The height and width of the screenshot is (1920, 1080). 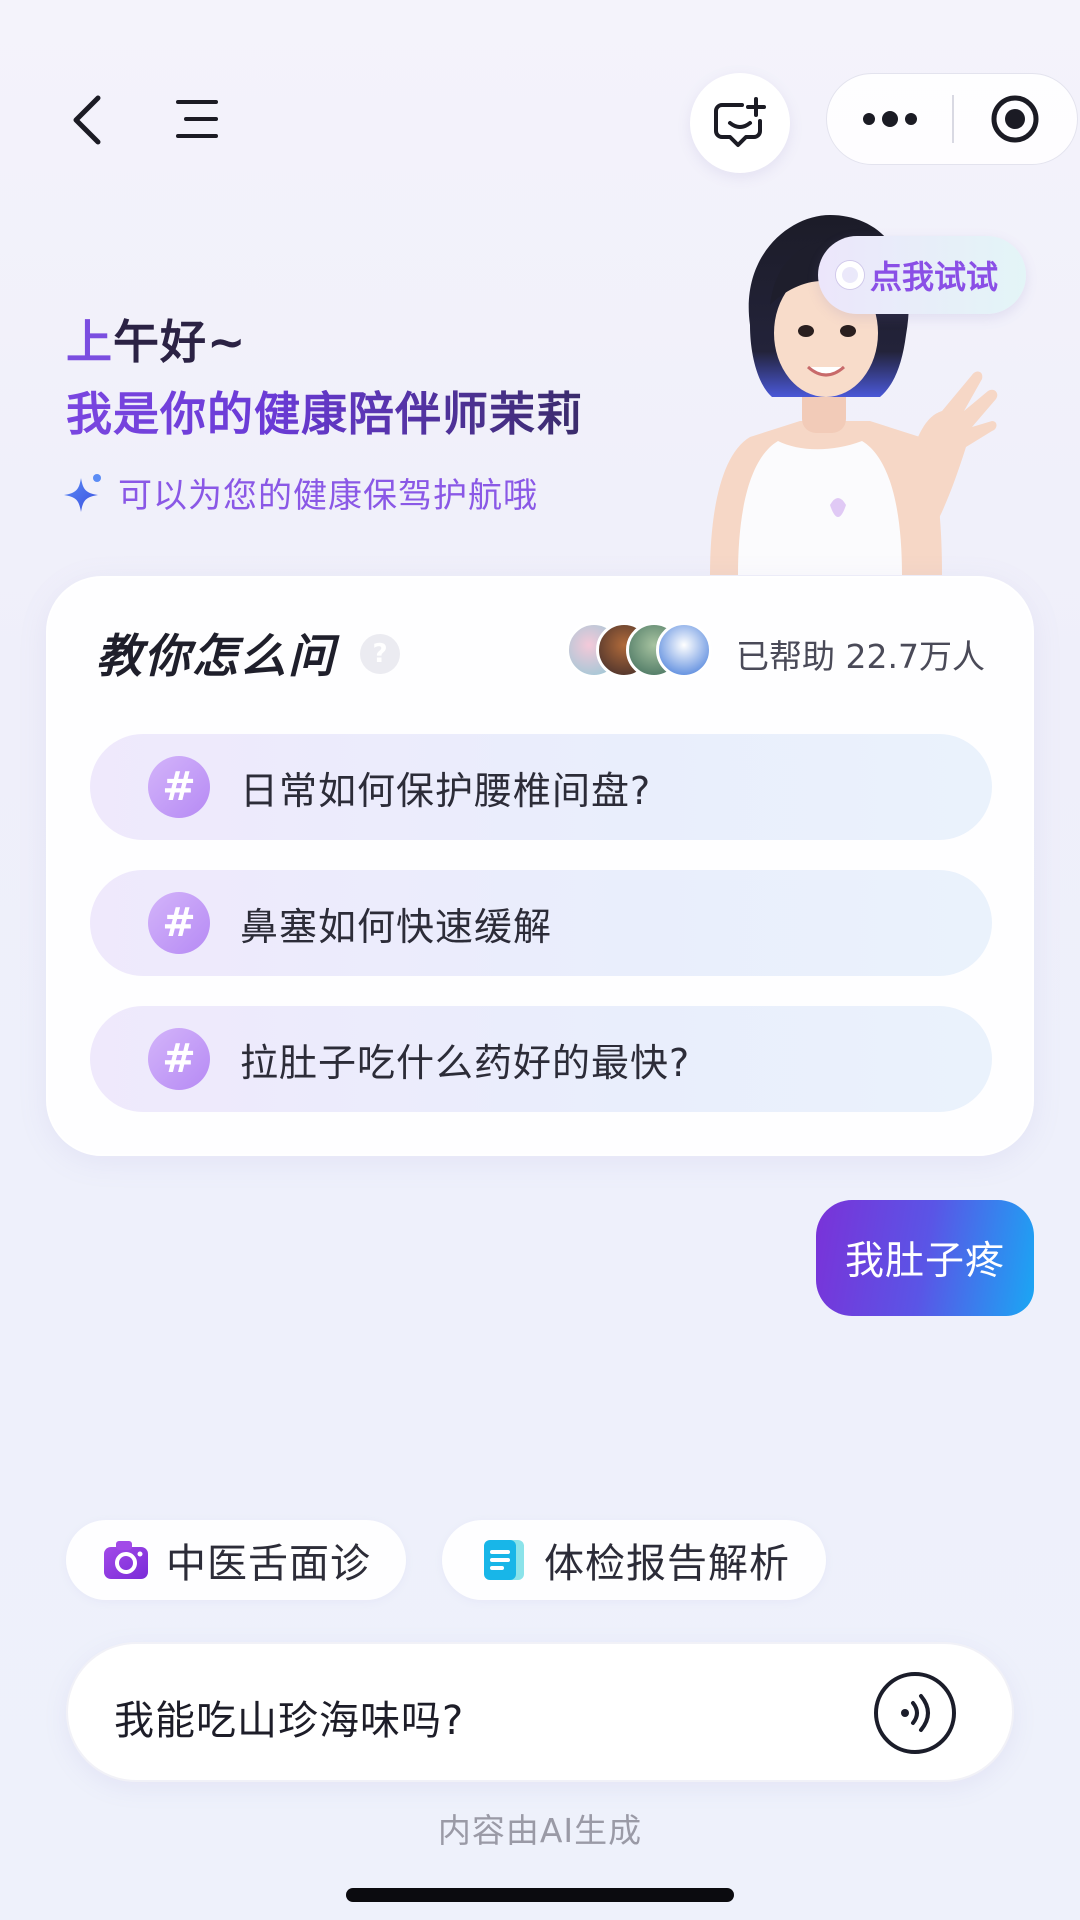 I want to click on chevron-left-icon, so click(x=87, y=120).